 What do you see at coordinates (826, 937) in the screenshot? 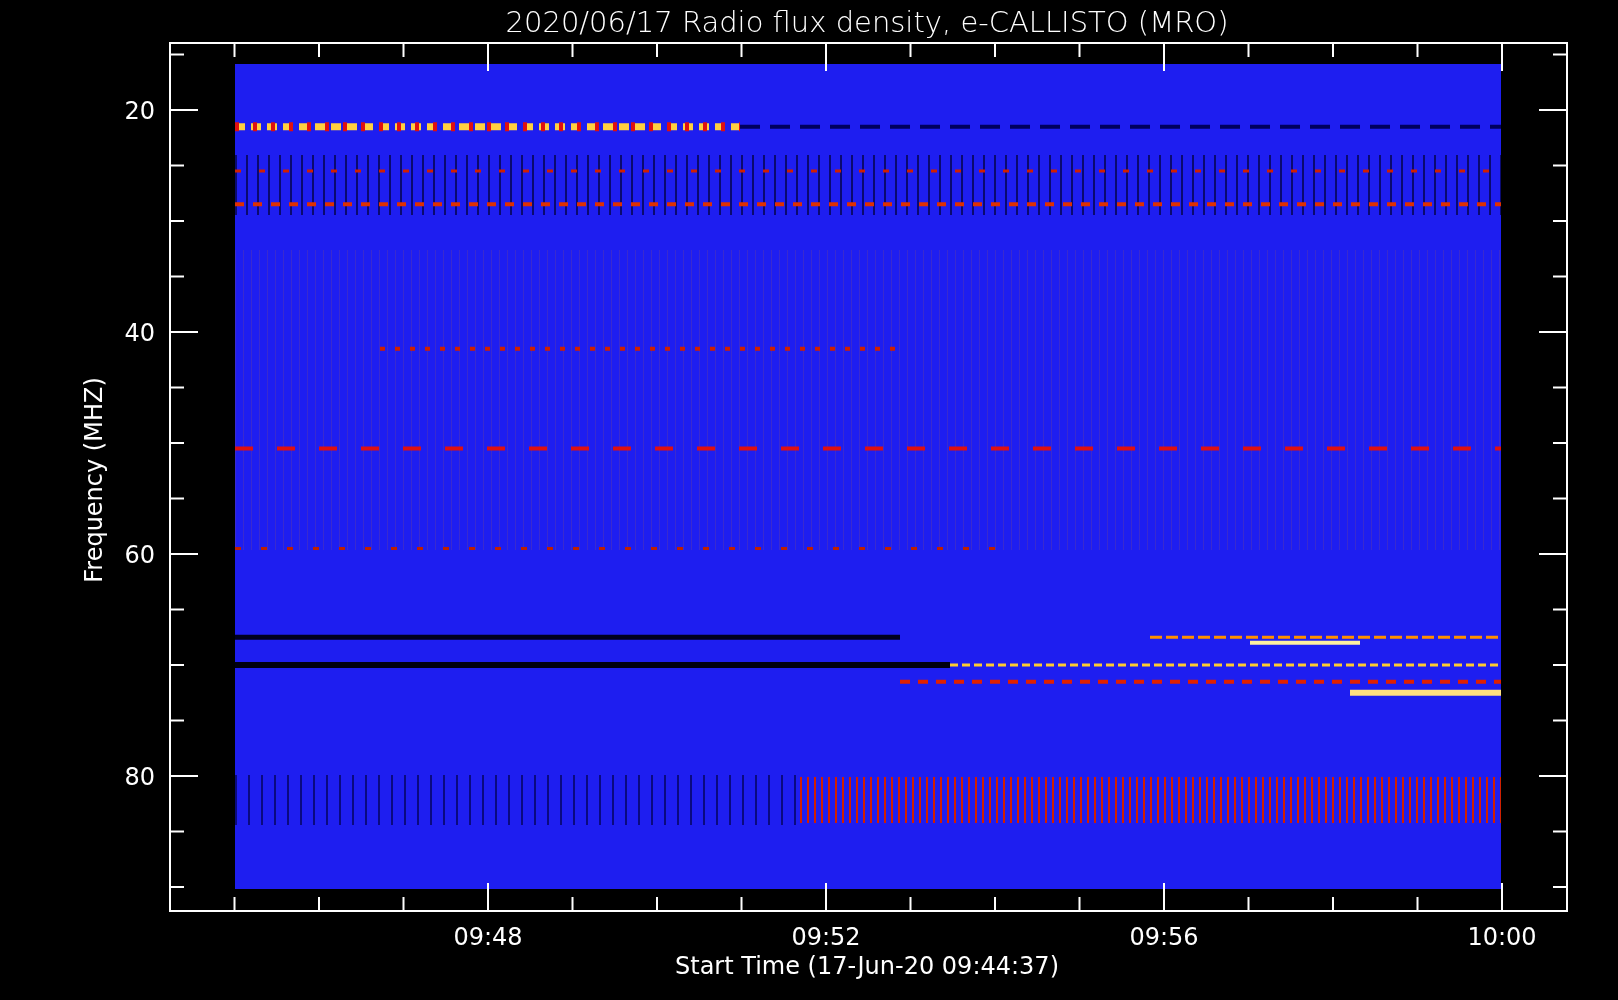
I see `tick-label: 09:52` at bounding box center [826, 937].